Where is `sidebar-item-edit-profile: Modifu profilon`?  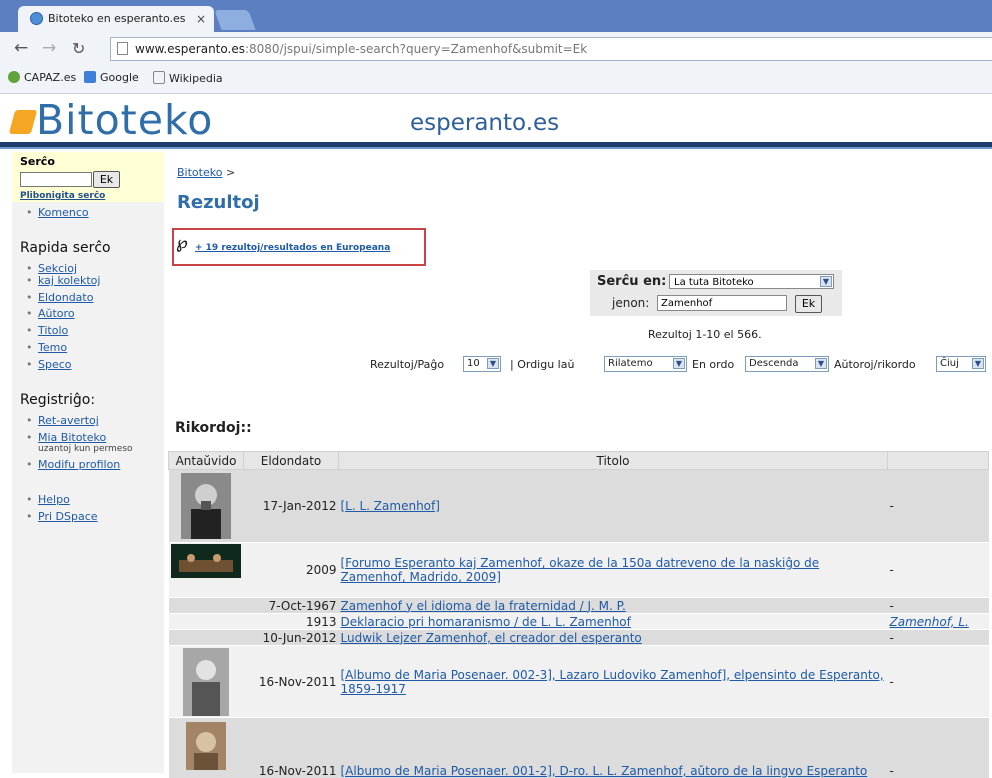
sidebar-item-edit-profile: Modifu profilon is located at coordinates (73, 464).